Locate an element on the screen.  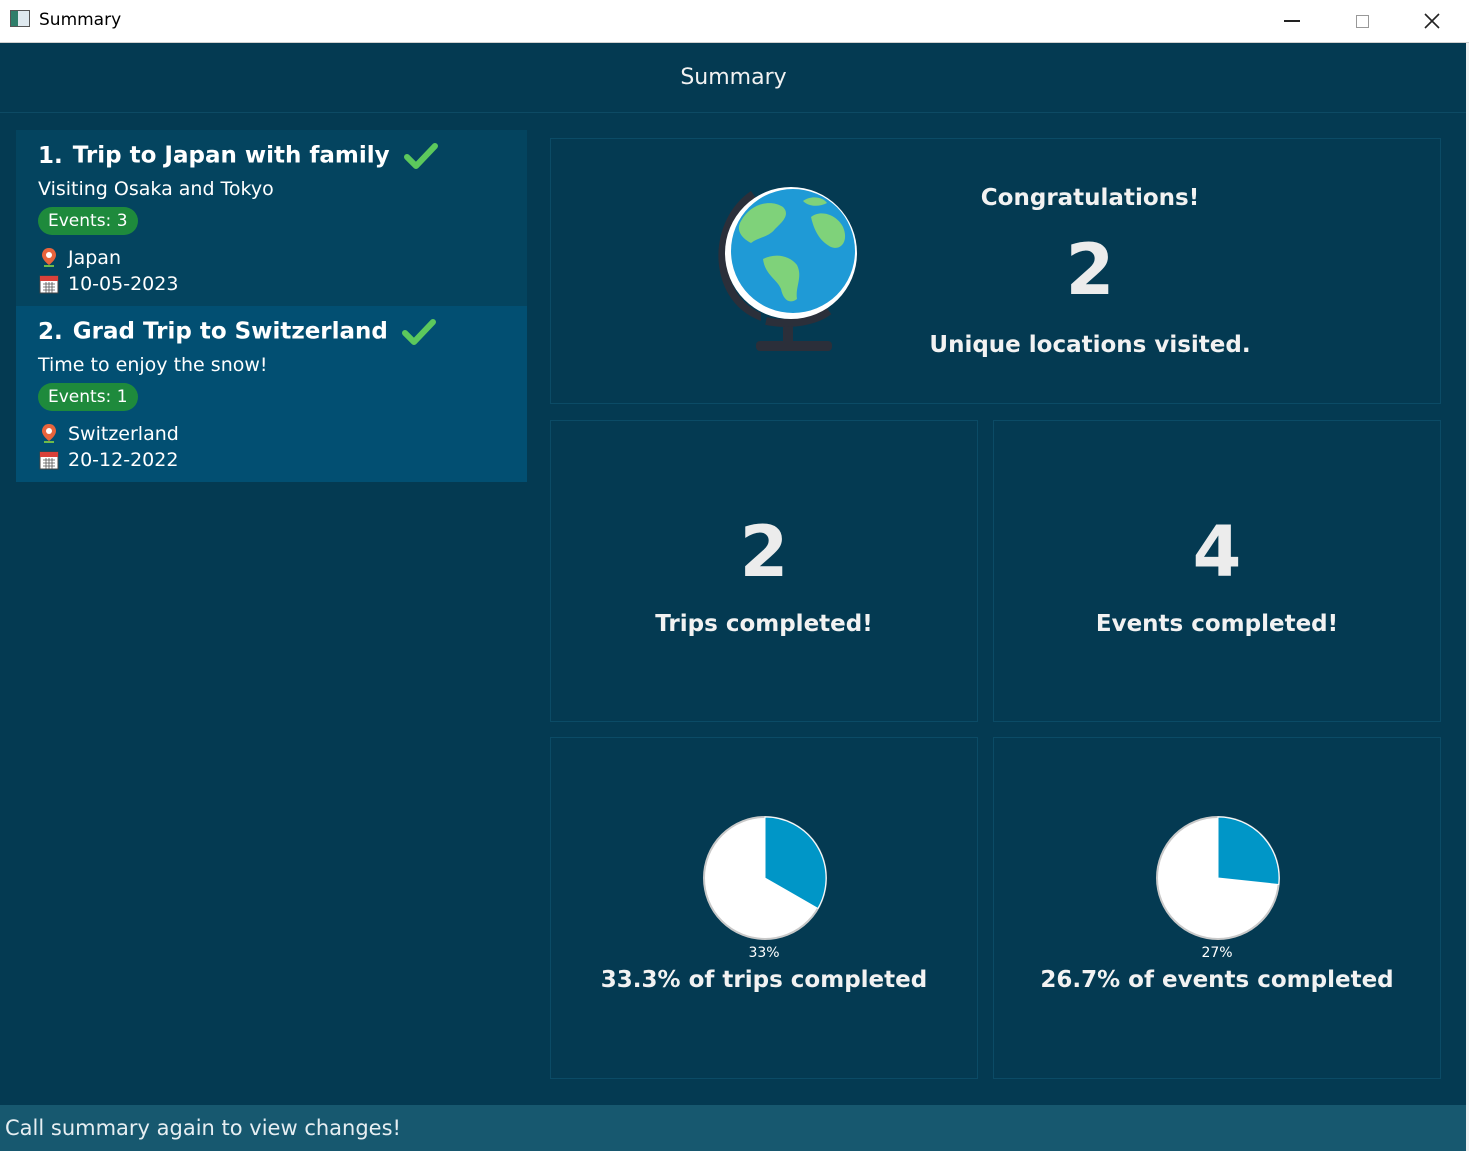
trips-pie-card: 33% 33.3% of trips completed is located at coordinates (764, 908).